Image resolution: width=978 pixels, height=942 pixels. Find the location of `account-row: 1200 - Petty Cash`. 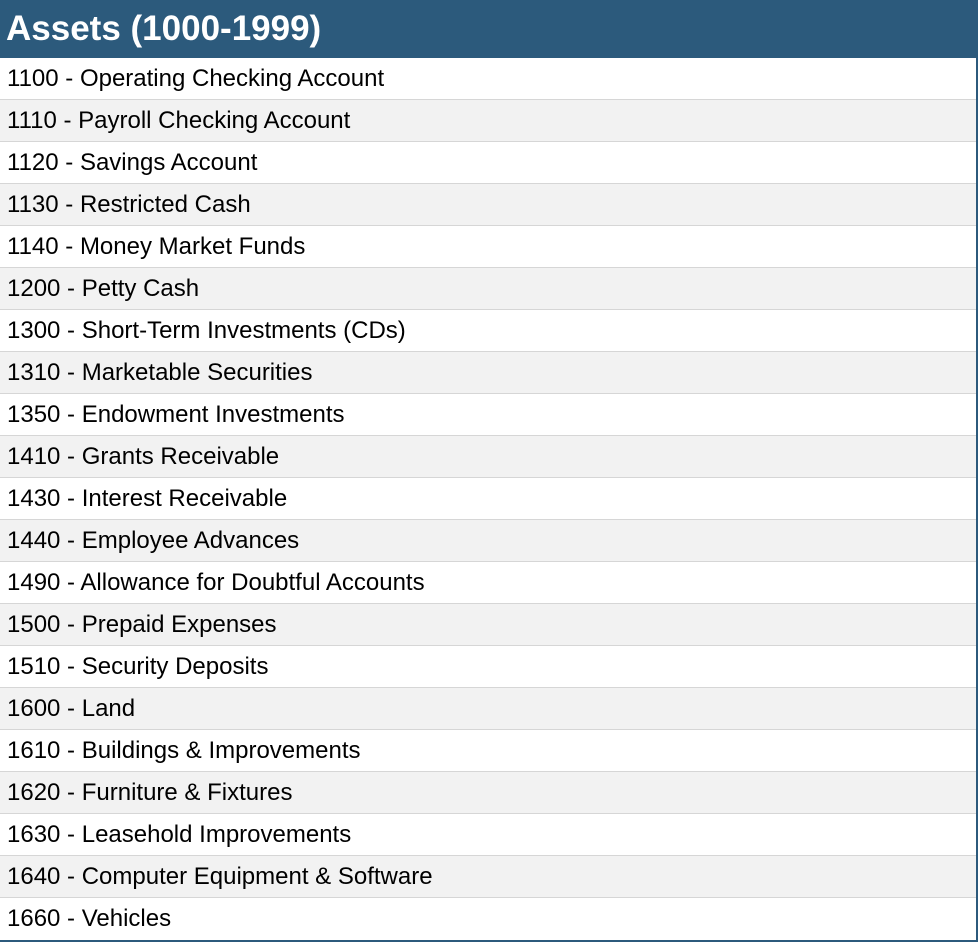

account-row: 1200 - Petty Cash is located at coordinates (488, 289).